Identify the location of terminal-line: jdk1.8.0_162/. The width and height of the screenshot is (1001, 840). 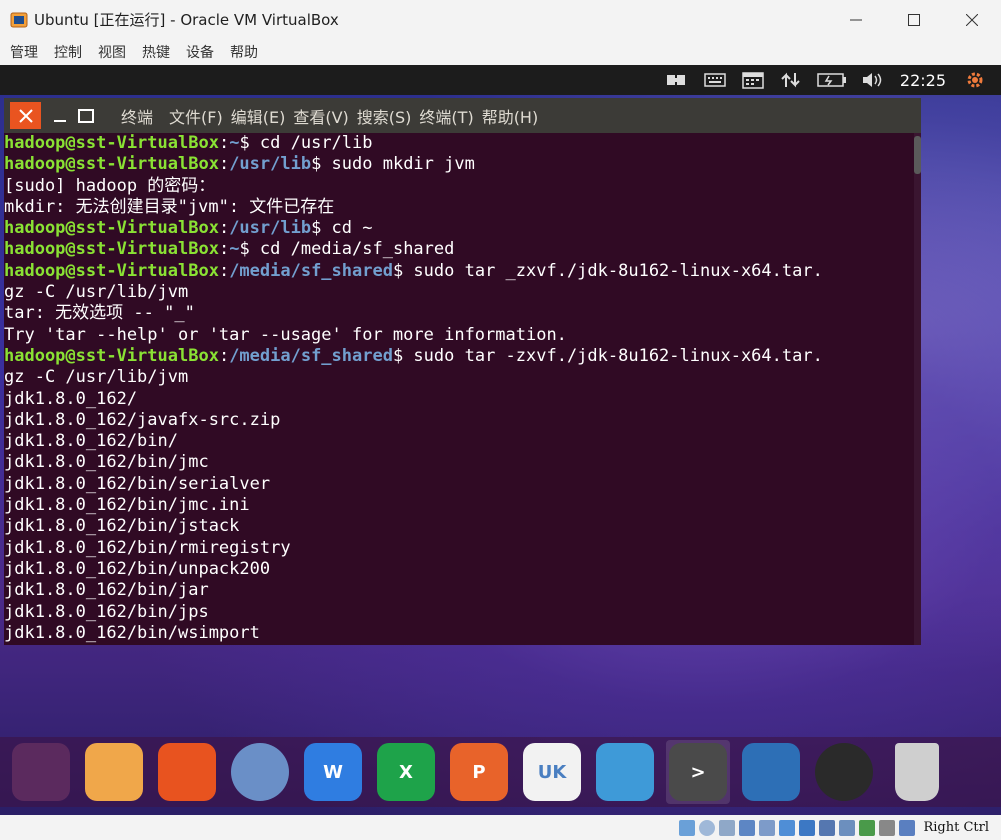
(71, 398).